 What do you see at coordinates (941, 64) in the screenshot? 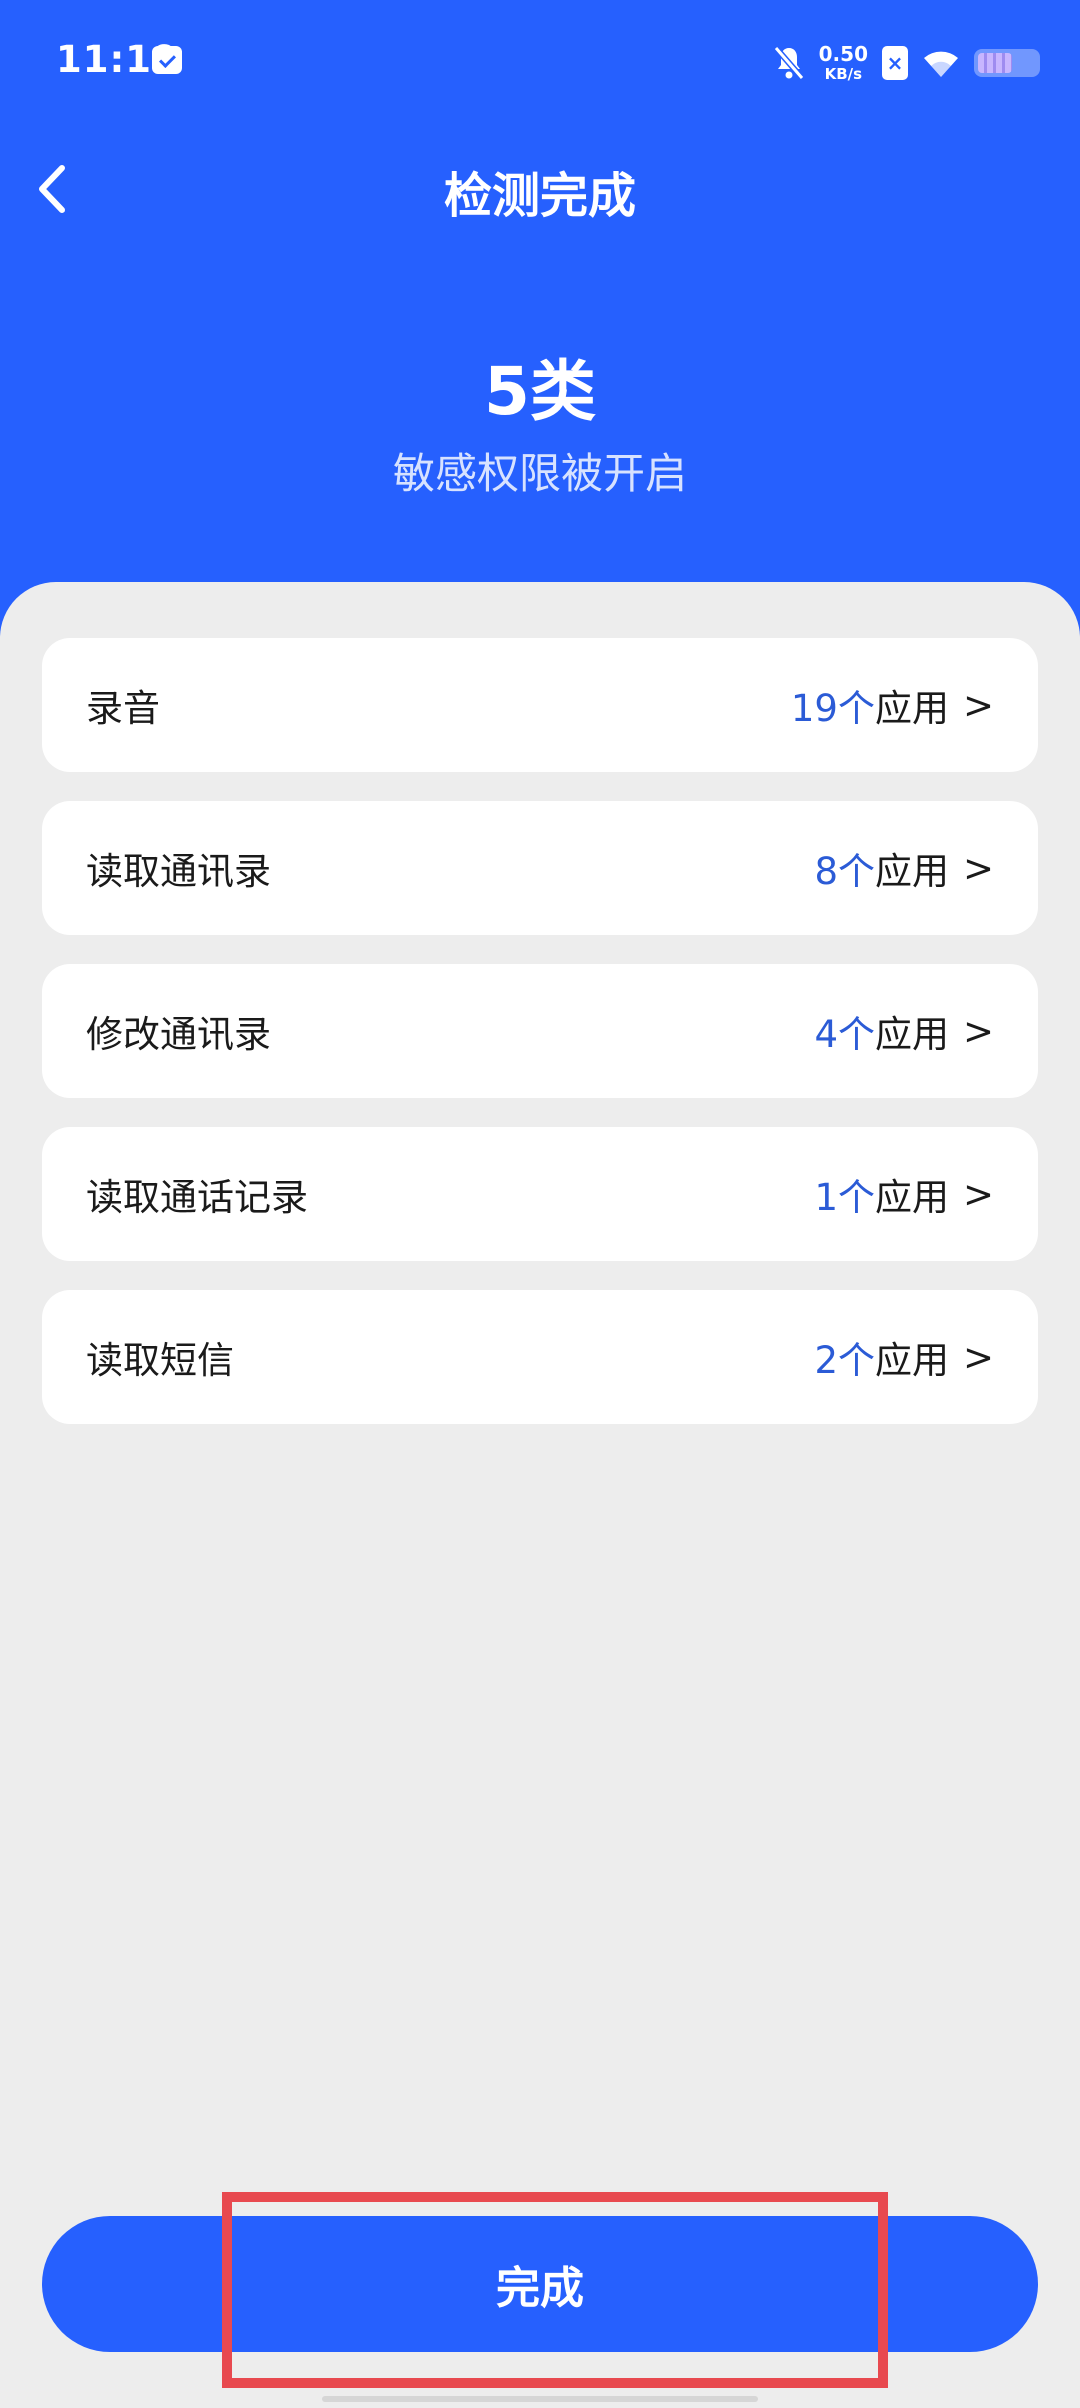
I see `wifi-icon` at bounding box center [941, 64].